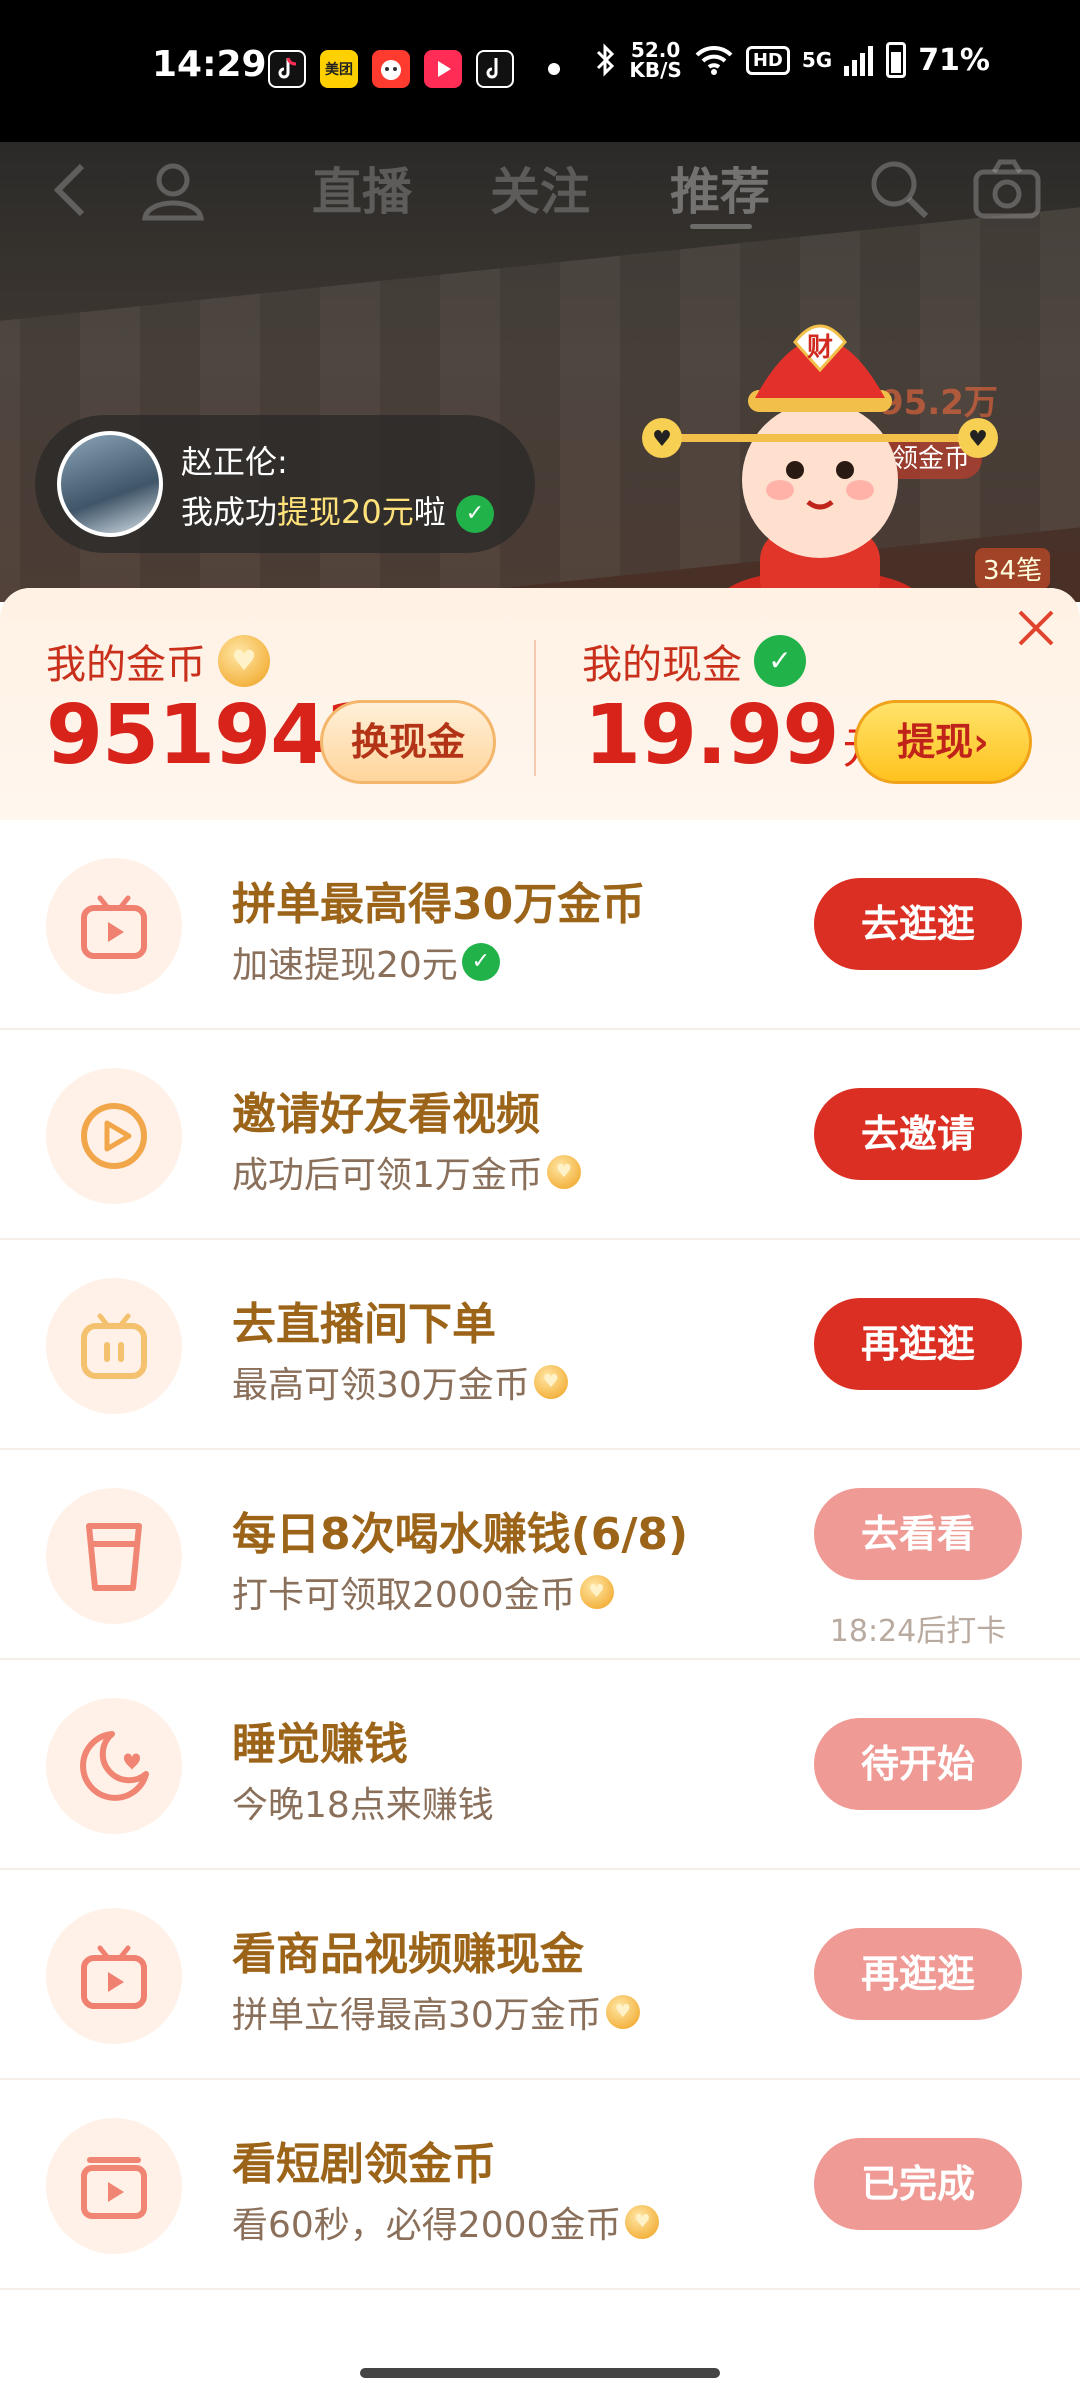 The image size is (1080, 2400). What do you see at coordinates (918, 2184) in the screenshot?
I see `task-action-button: 已完成` at bounding box center [918, 2184].